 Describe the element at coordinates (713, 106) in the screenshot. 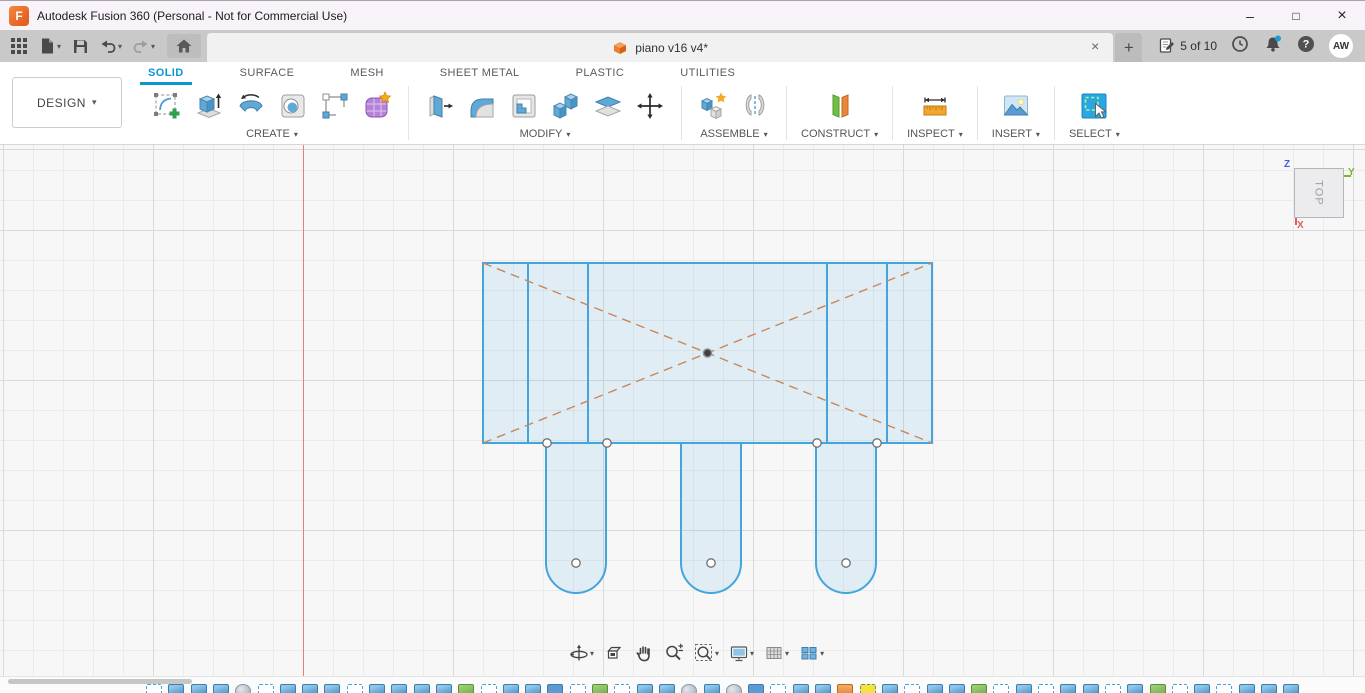

I see `new-component-icon` at that location.